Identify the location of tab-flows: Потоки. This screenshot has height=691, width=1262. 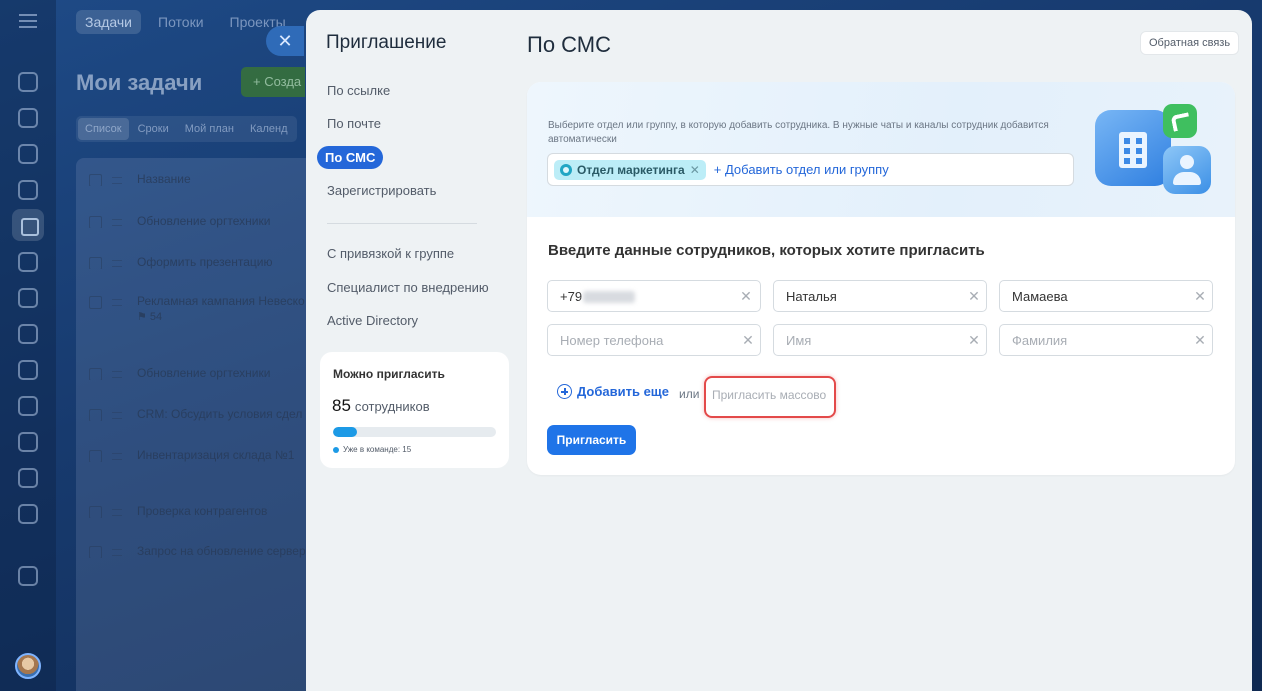
(181, 22).